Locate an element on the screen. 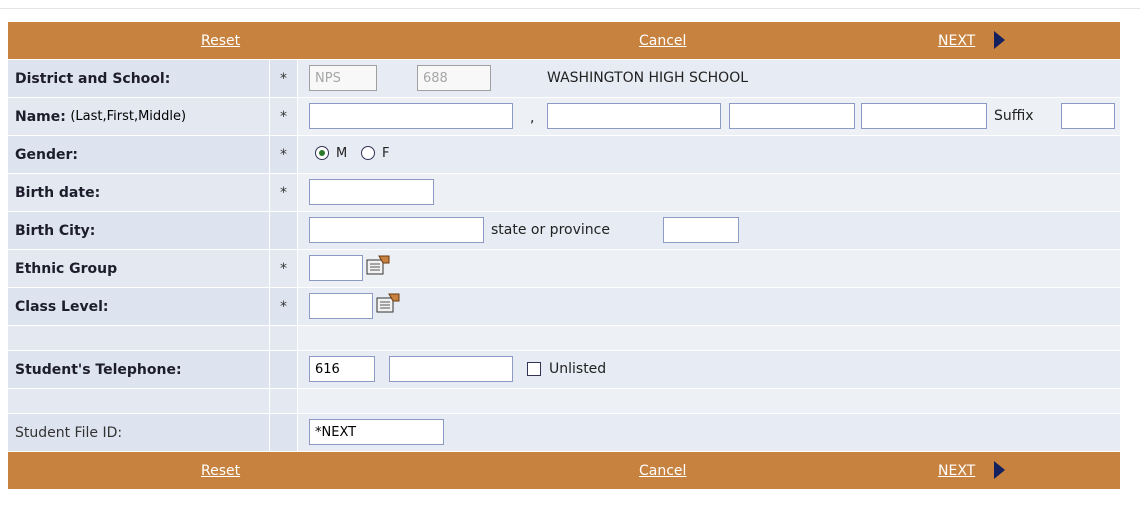 The height and width of the screenshot is (519, 1140). ethnic-group-row: Ethnic Group * is located at coordinates (564, 269).